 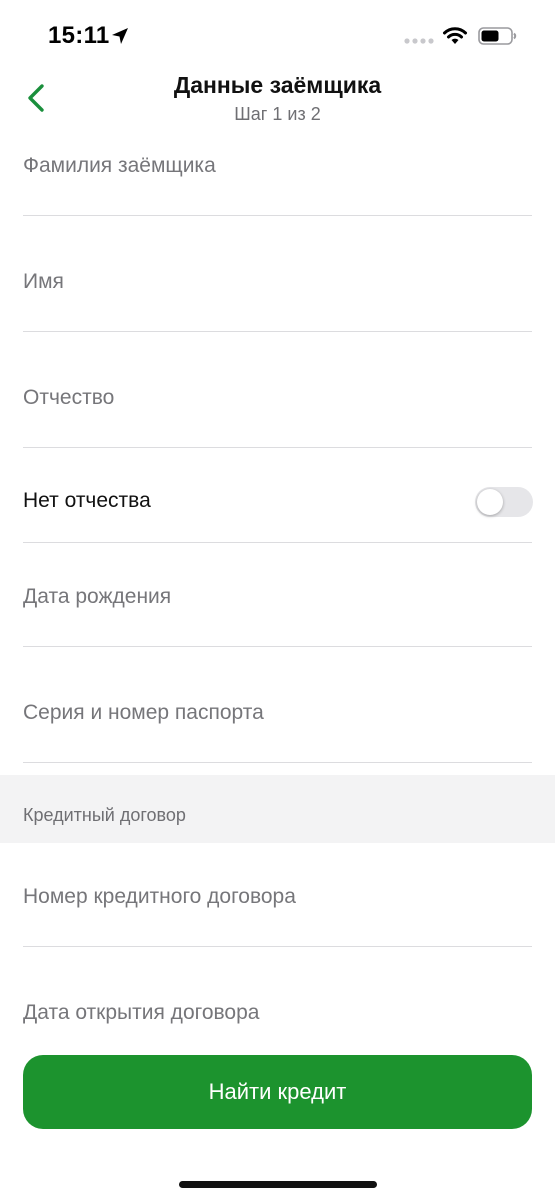 I want to click on passport-field: Серия и номер паспорта, so click(x=277, y=705).